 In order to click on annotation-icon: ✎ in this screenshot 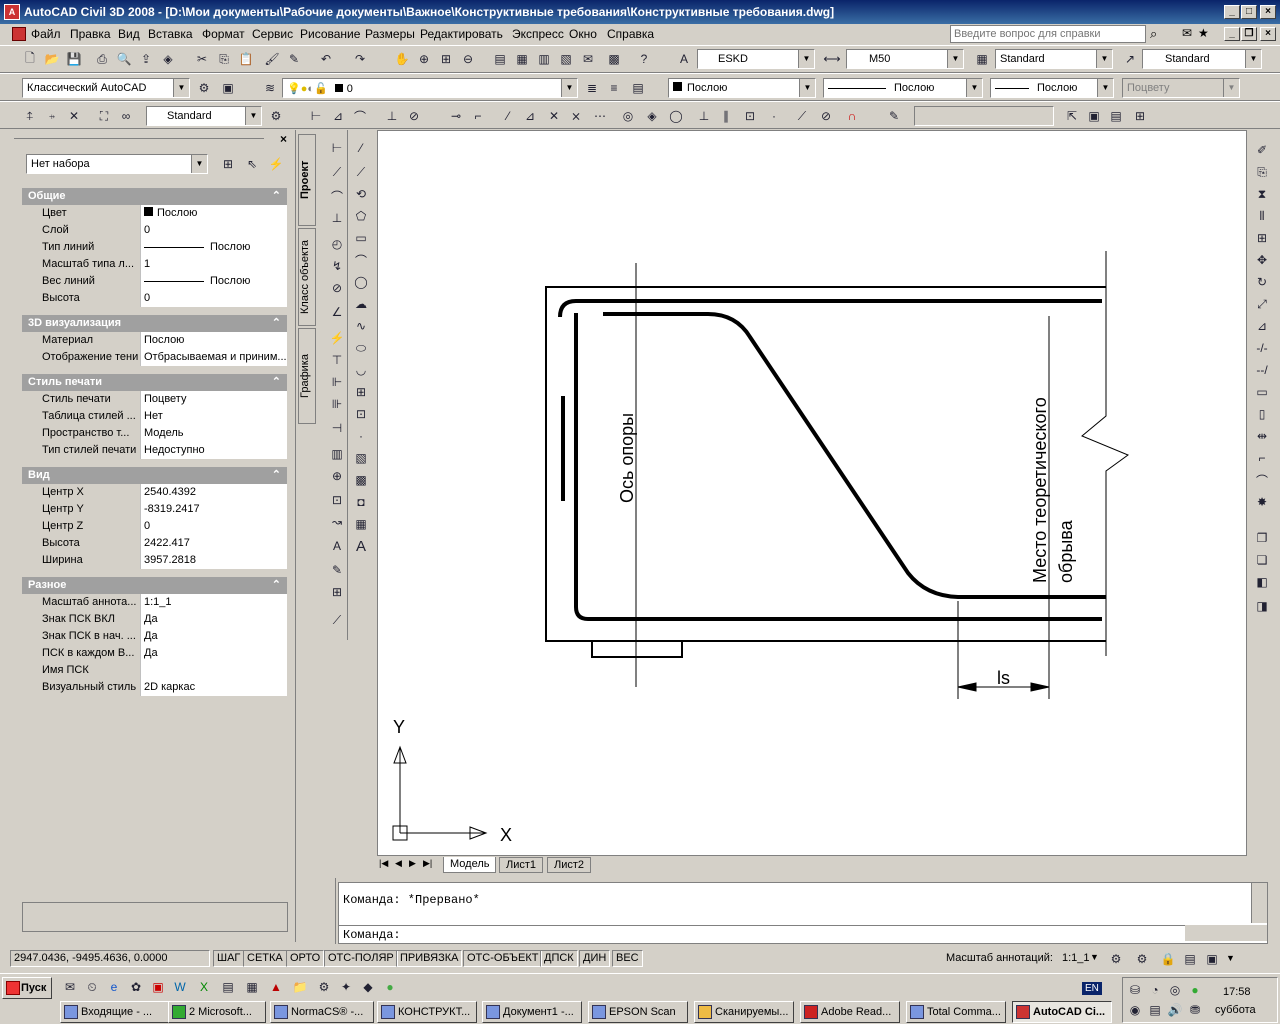, I will do `click(894, 116)`.